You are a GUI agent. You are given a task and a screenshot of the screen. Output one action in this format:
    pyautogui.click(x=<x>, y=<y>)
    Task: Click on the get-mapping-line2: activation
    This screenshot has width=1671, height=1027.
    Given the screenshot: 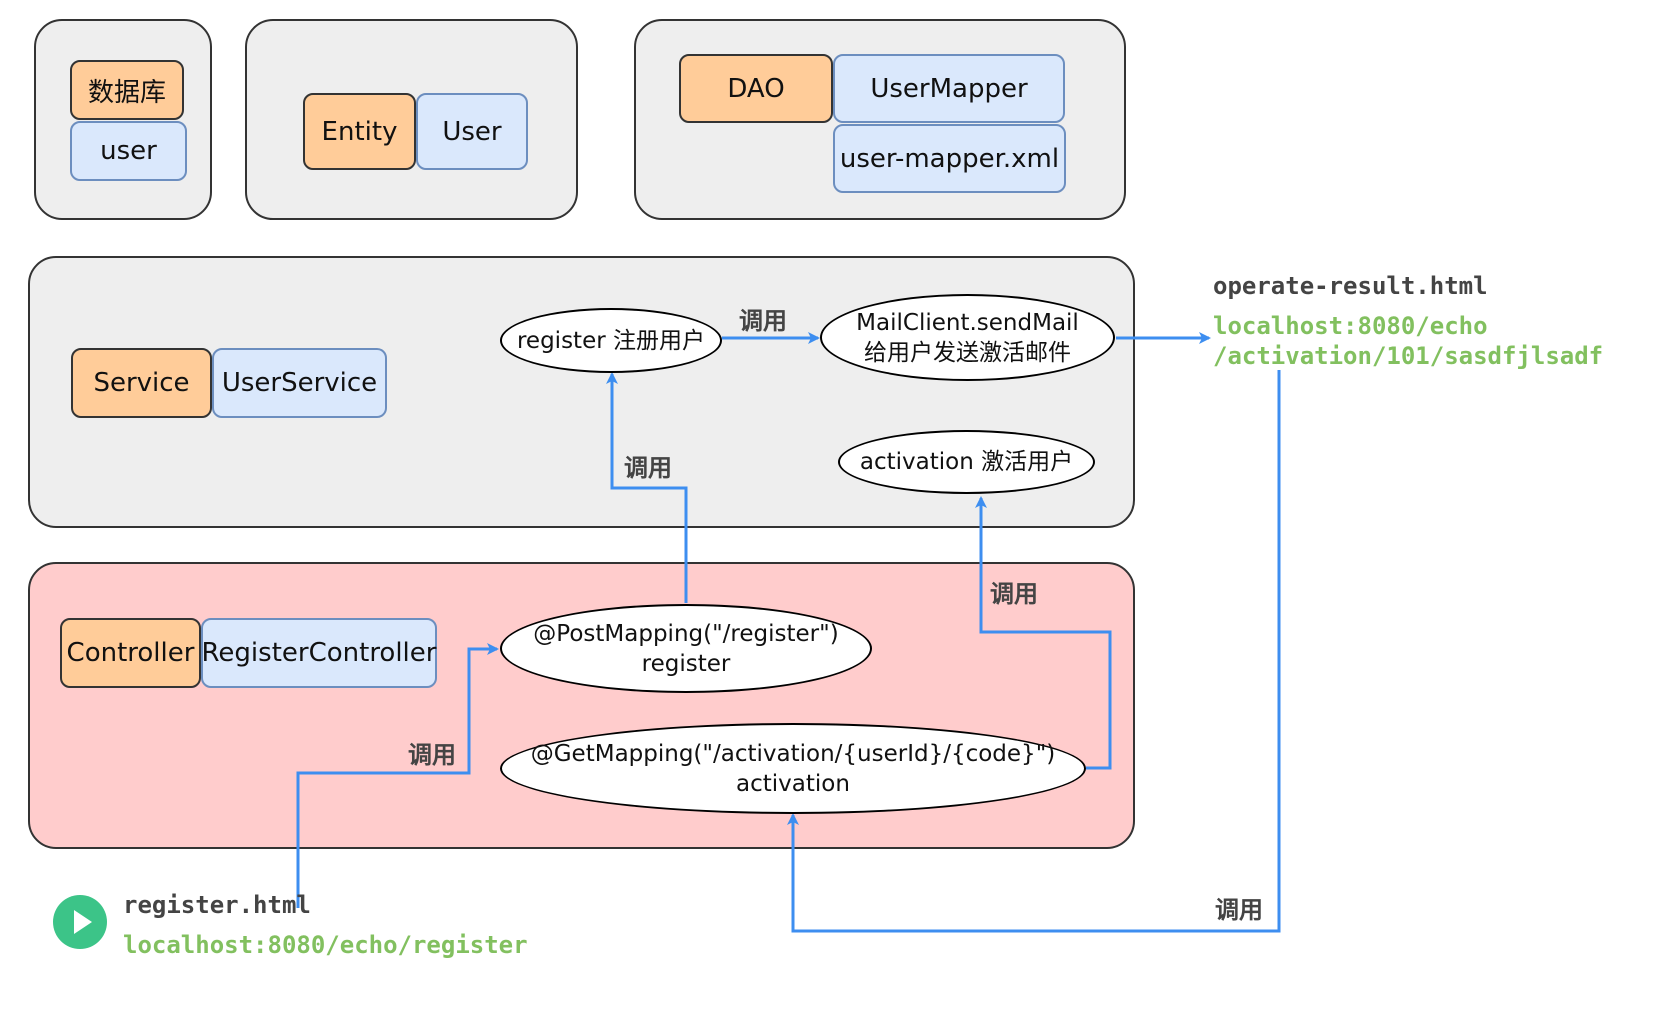 What is the action you would take?
    pyautogui.click(x=793, y=783)
    